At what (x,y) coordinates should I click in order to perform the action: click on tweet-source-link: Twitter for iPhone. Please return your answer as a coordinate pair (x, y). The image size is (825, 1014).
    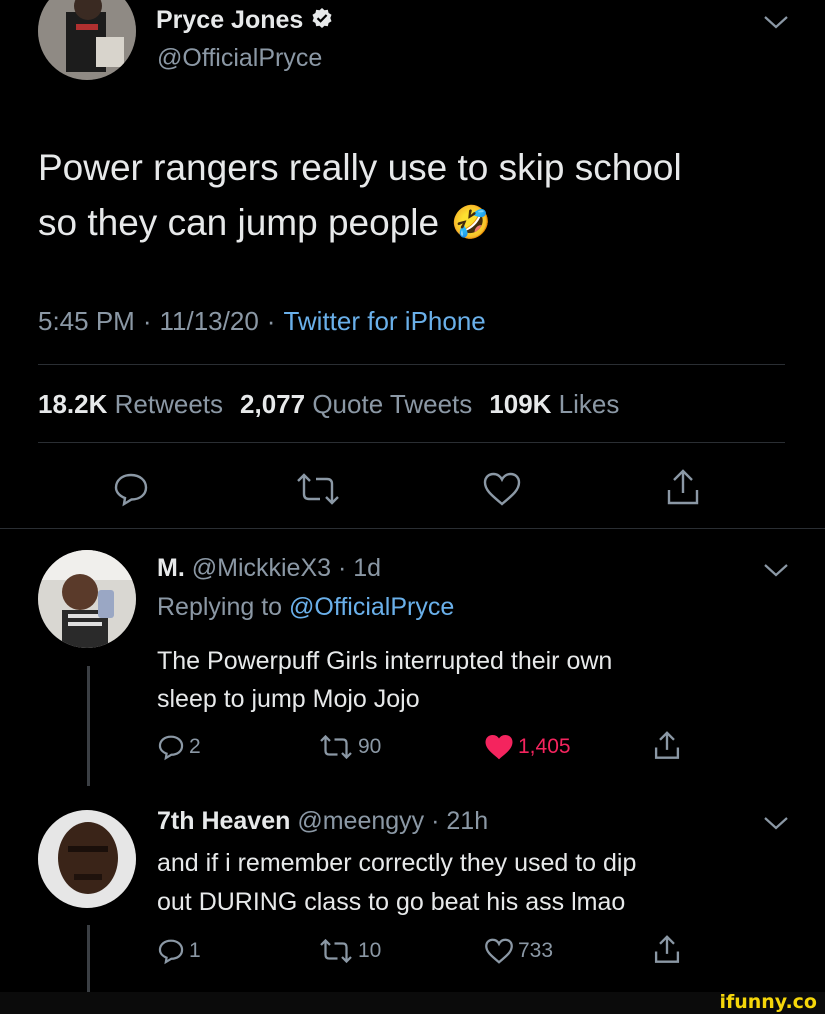
    Looking at the image, I should click on (384, 321).